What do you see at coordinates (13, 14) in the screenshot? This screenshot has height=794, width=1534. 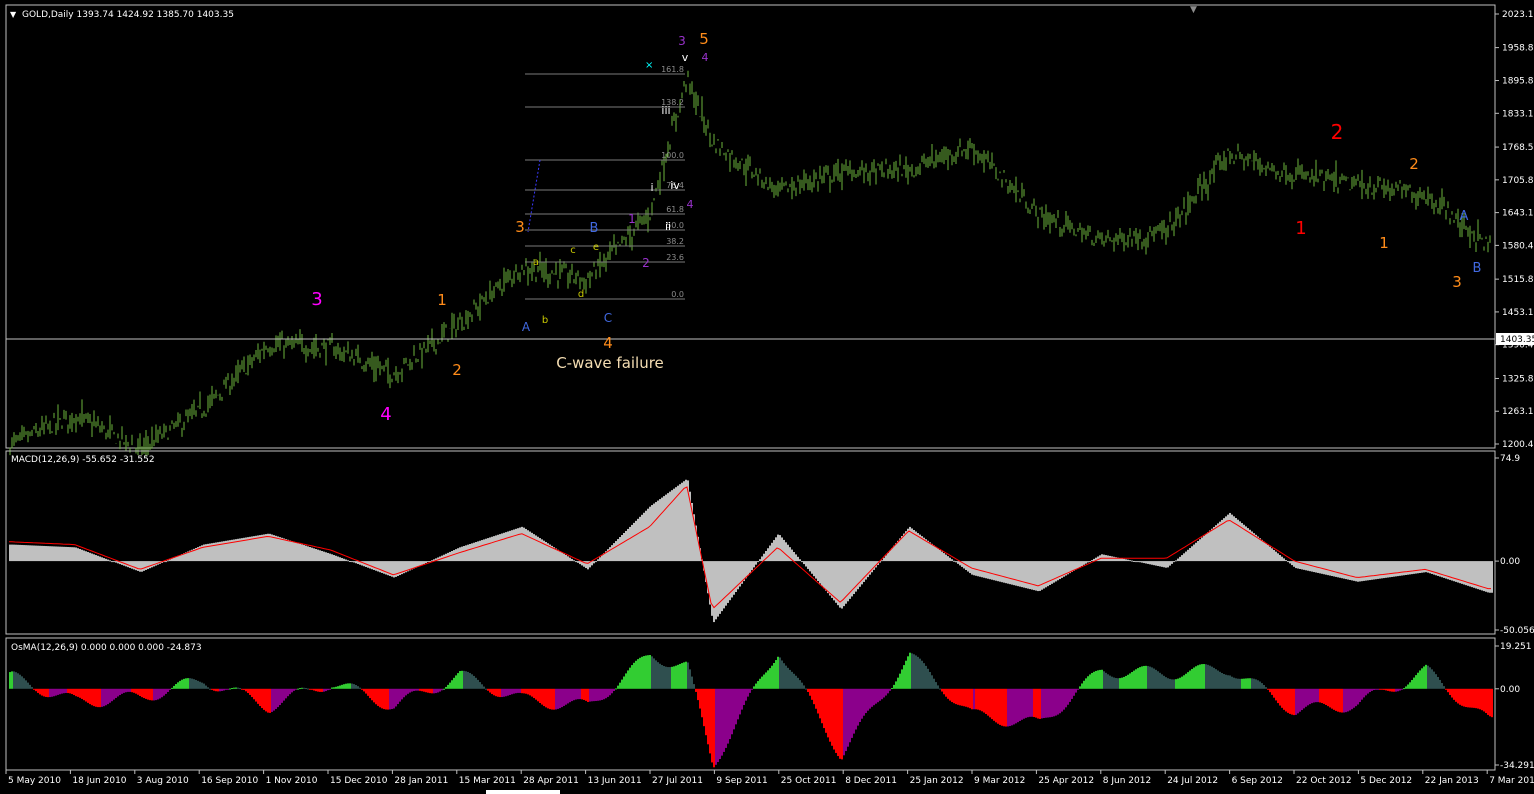 I see `dropdown-arrow-icon: ▼` at bounding box center [13, 14].